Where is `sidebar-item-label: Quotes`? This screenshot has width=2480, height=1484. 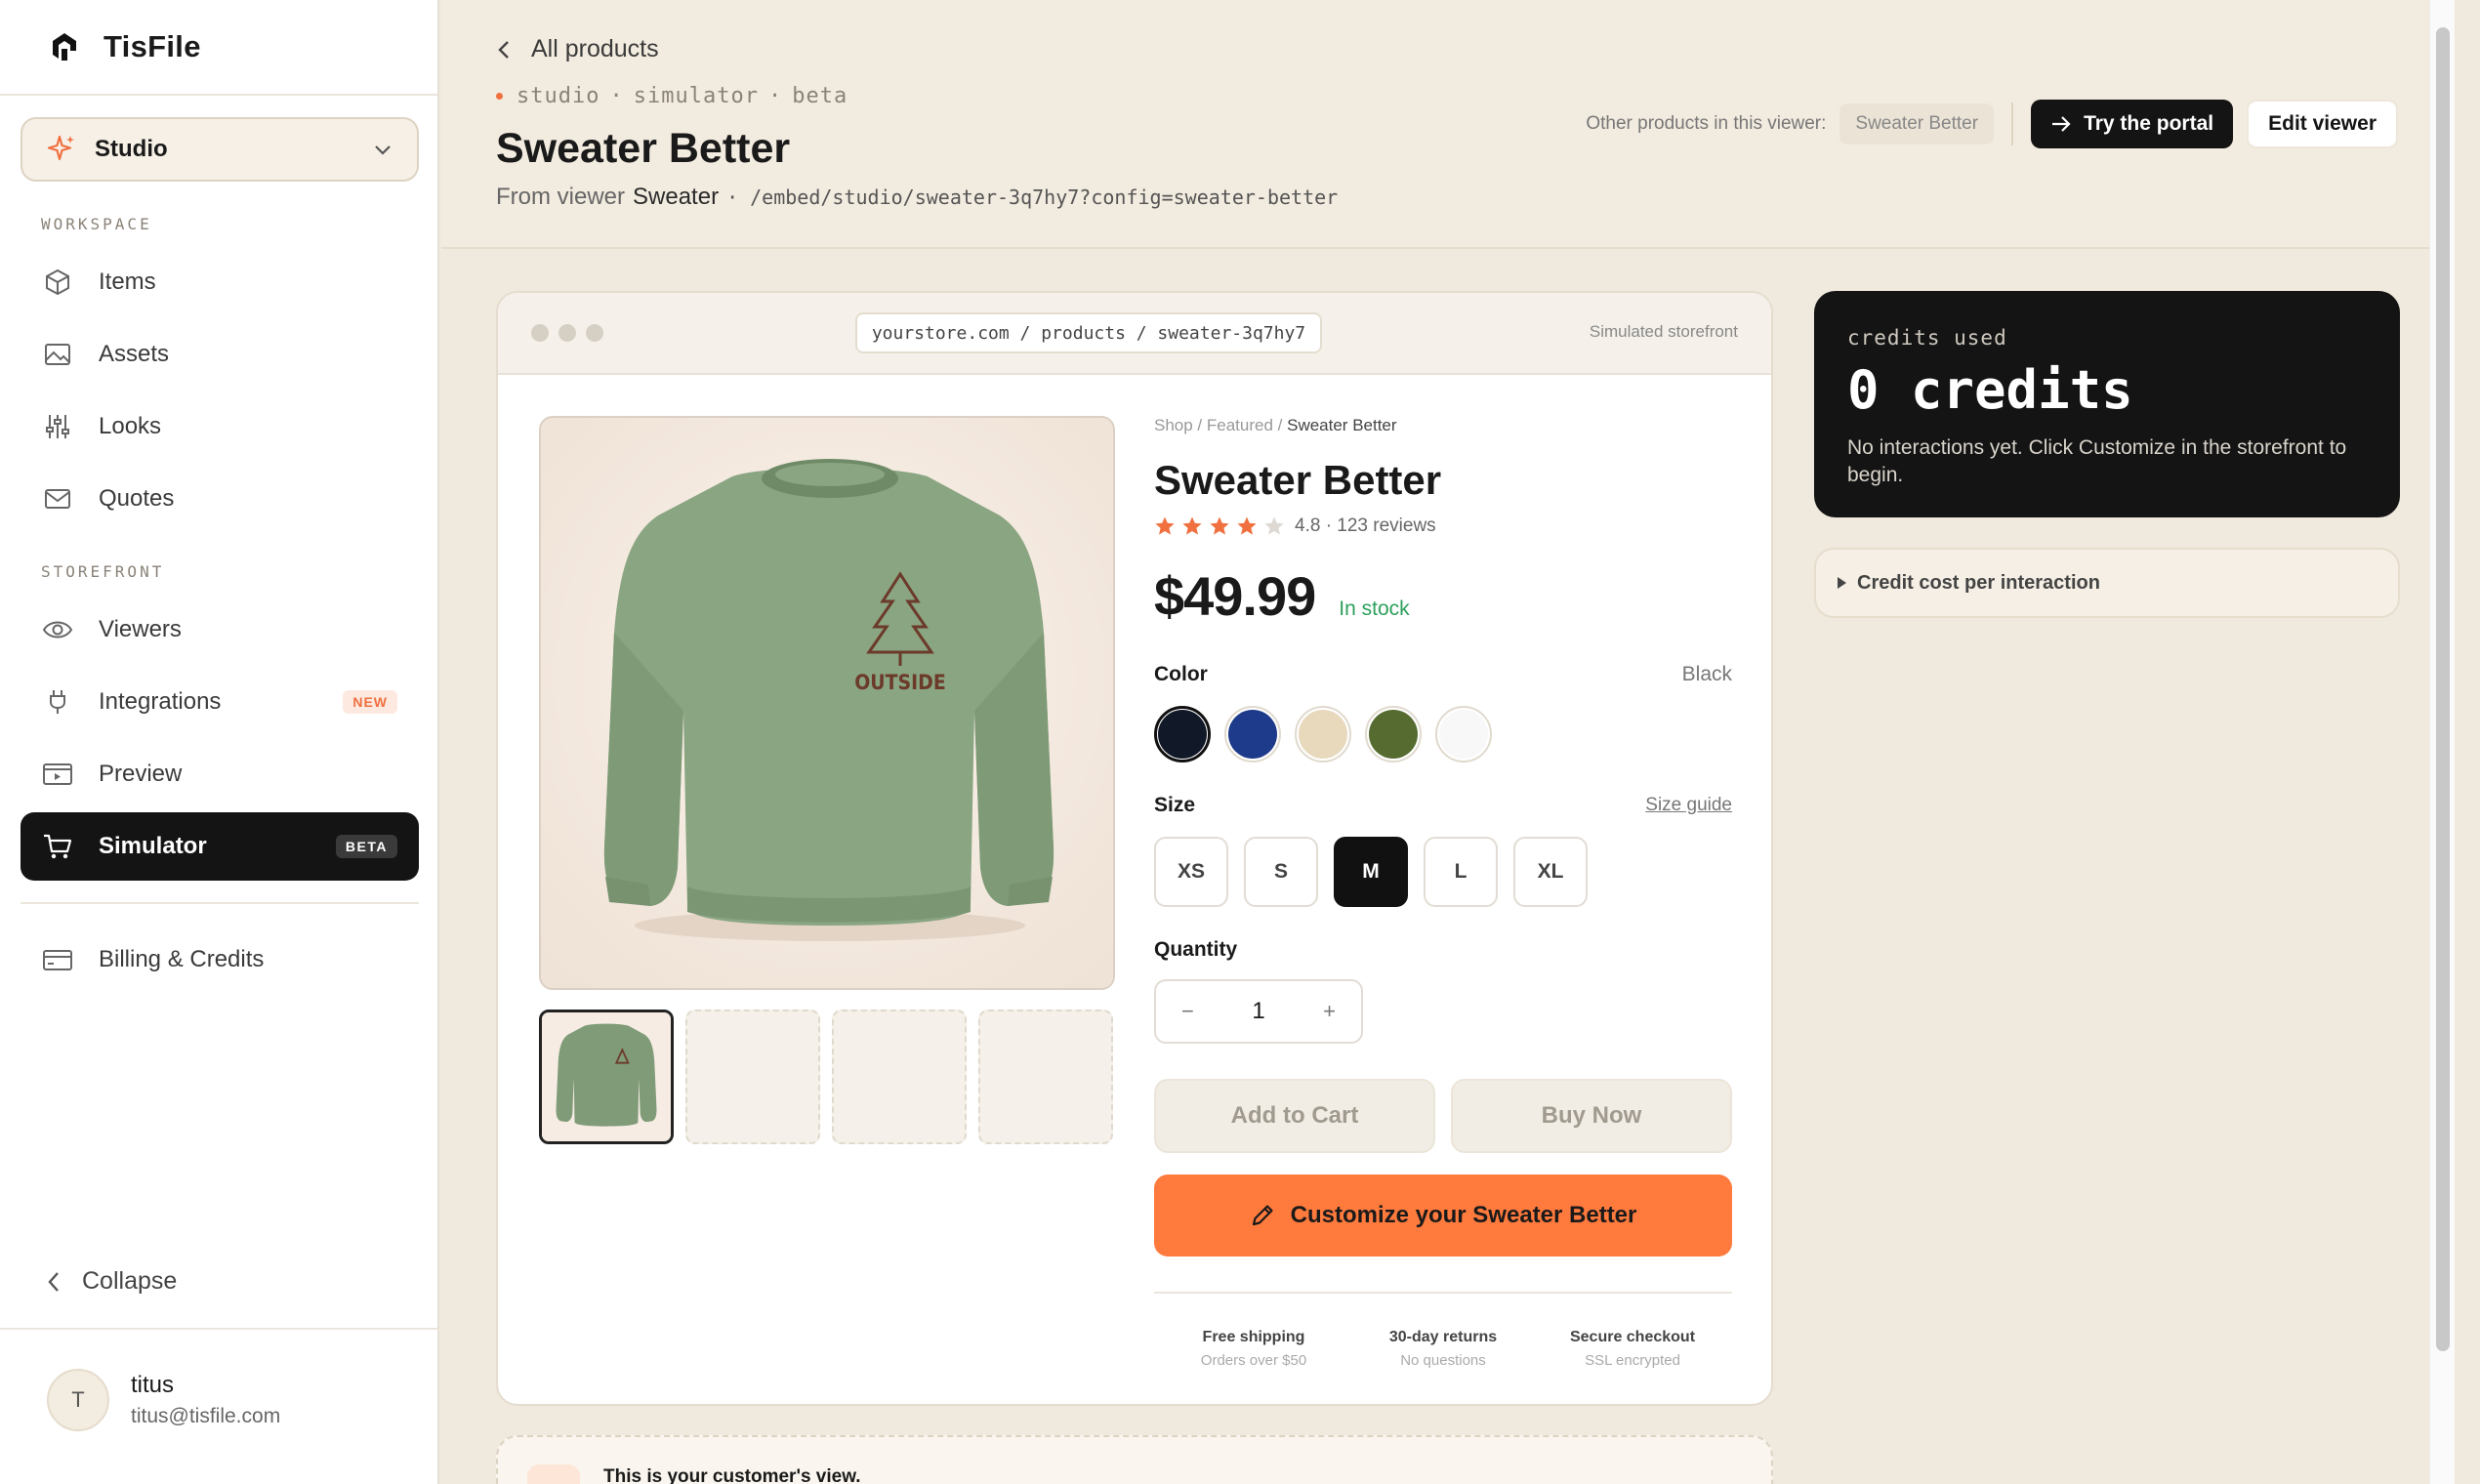 sidebar-item-label: Quotes is located at coordinates (137, 499).